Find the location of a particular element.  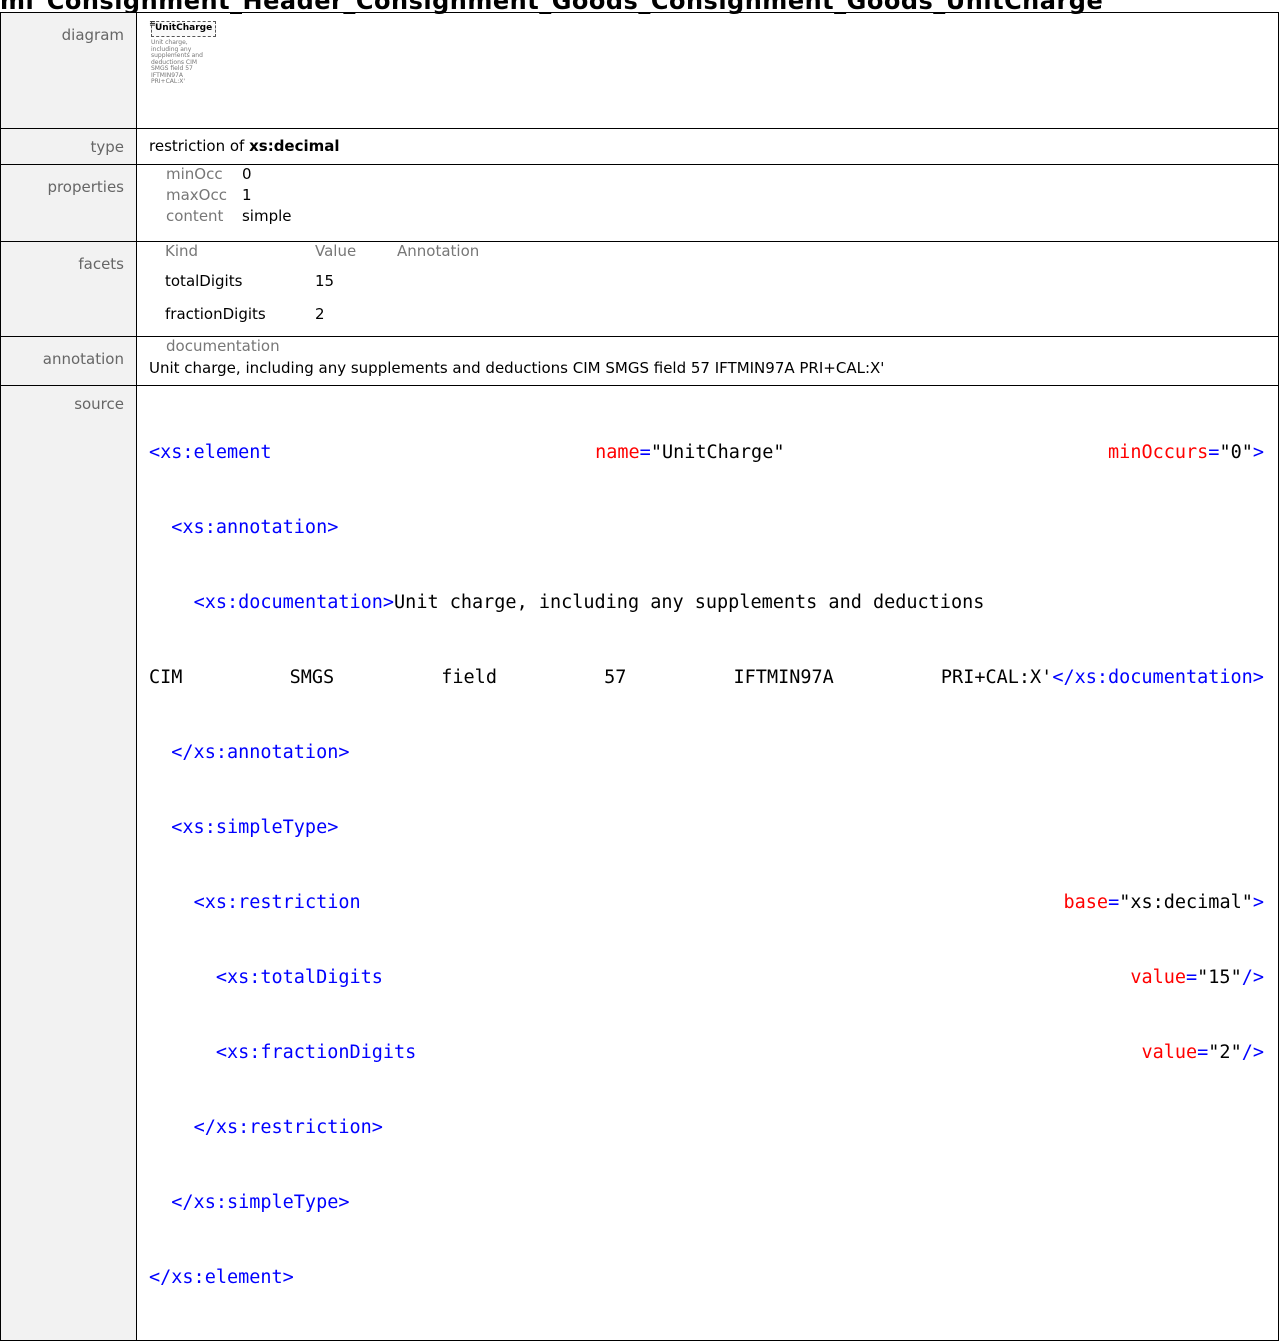

source-attr-value: "xs:decimal" is located at coordinates (1186, 902).